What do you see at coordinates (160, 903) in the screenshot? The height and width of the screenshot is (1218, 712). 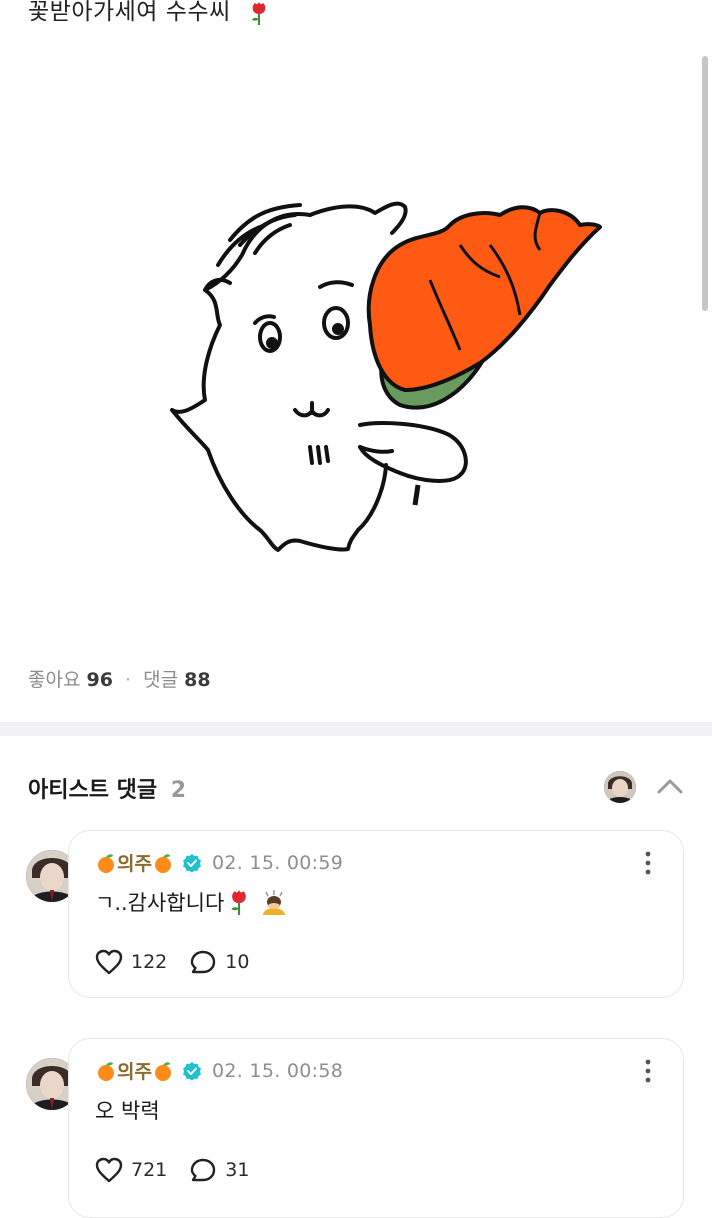 I see `comment-body: ㄱ..감사합니다` at bounding box center [160, 903].